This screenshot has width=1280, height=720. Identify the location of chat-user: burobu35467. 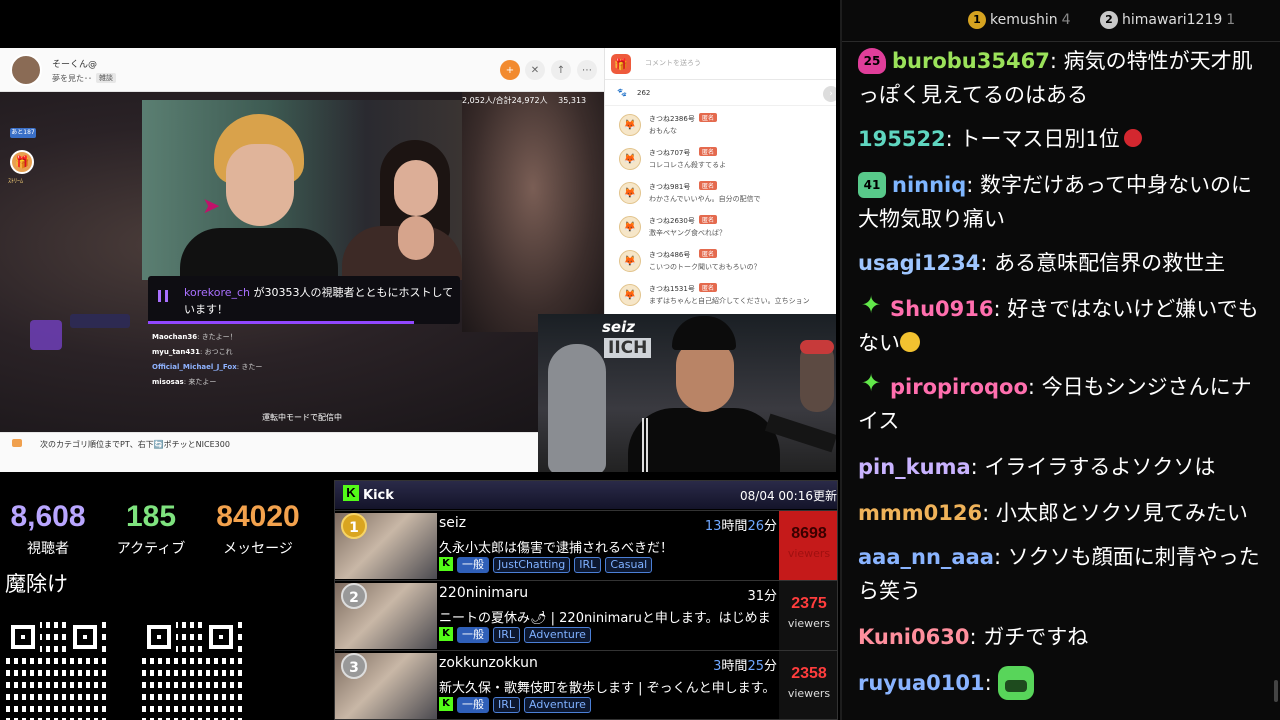
(971, 61).